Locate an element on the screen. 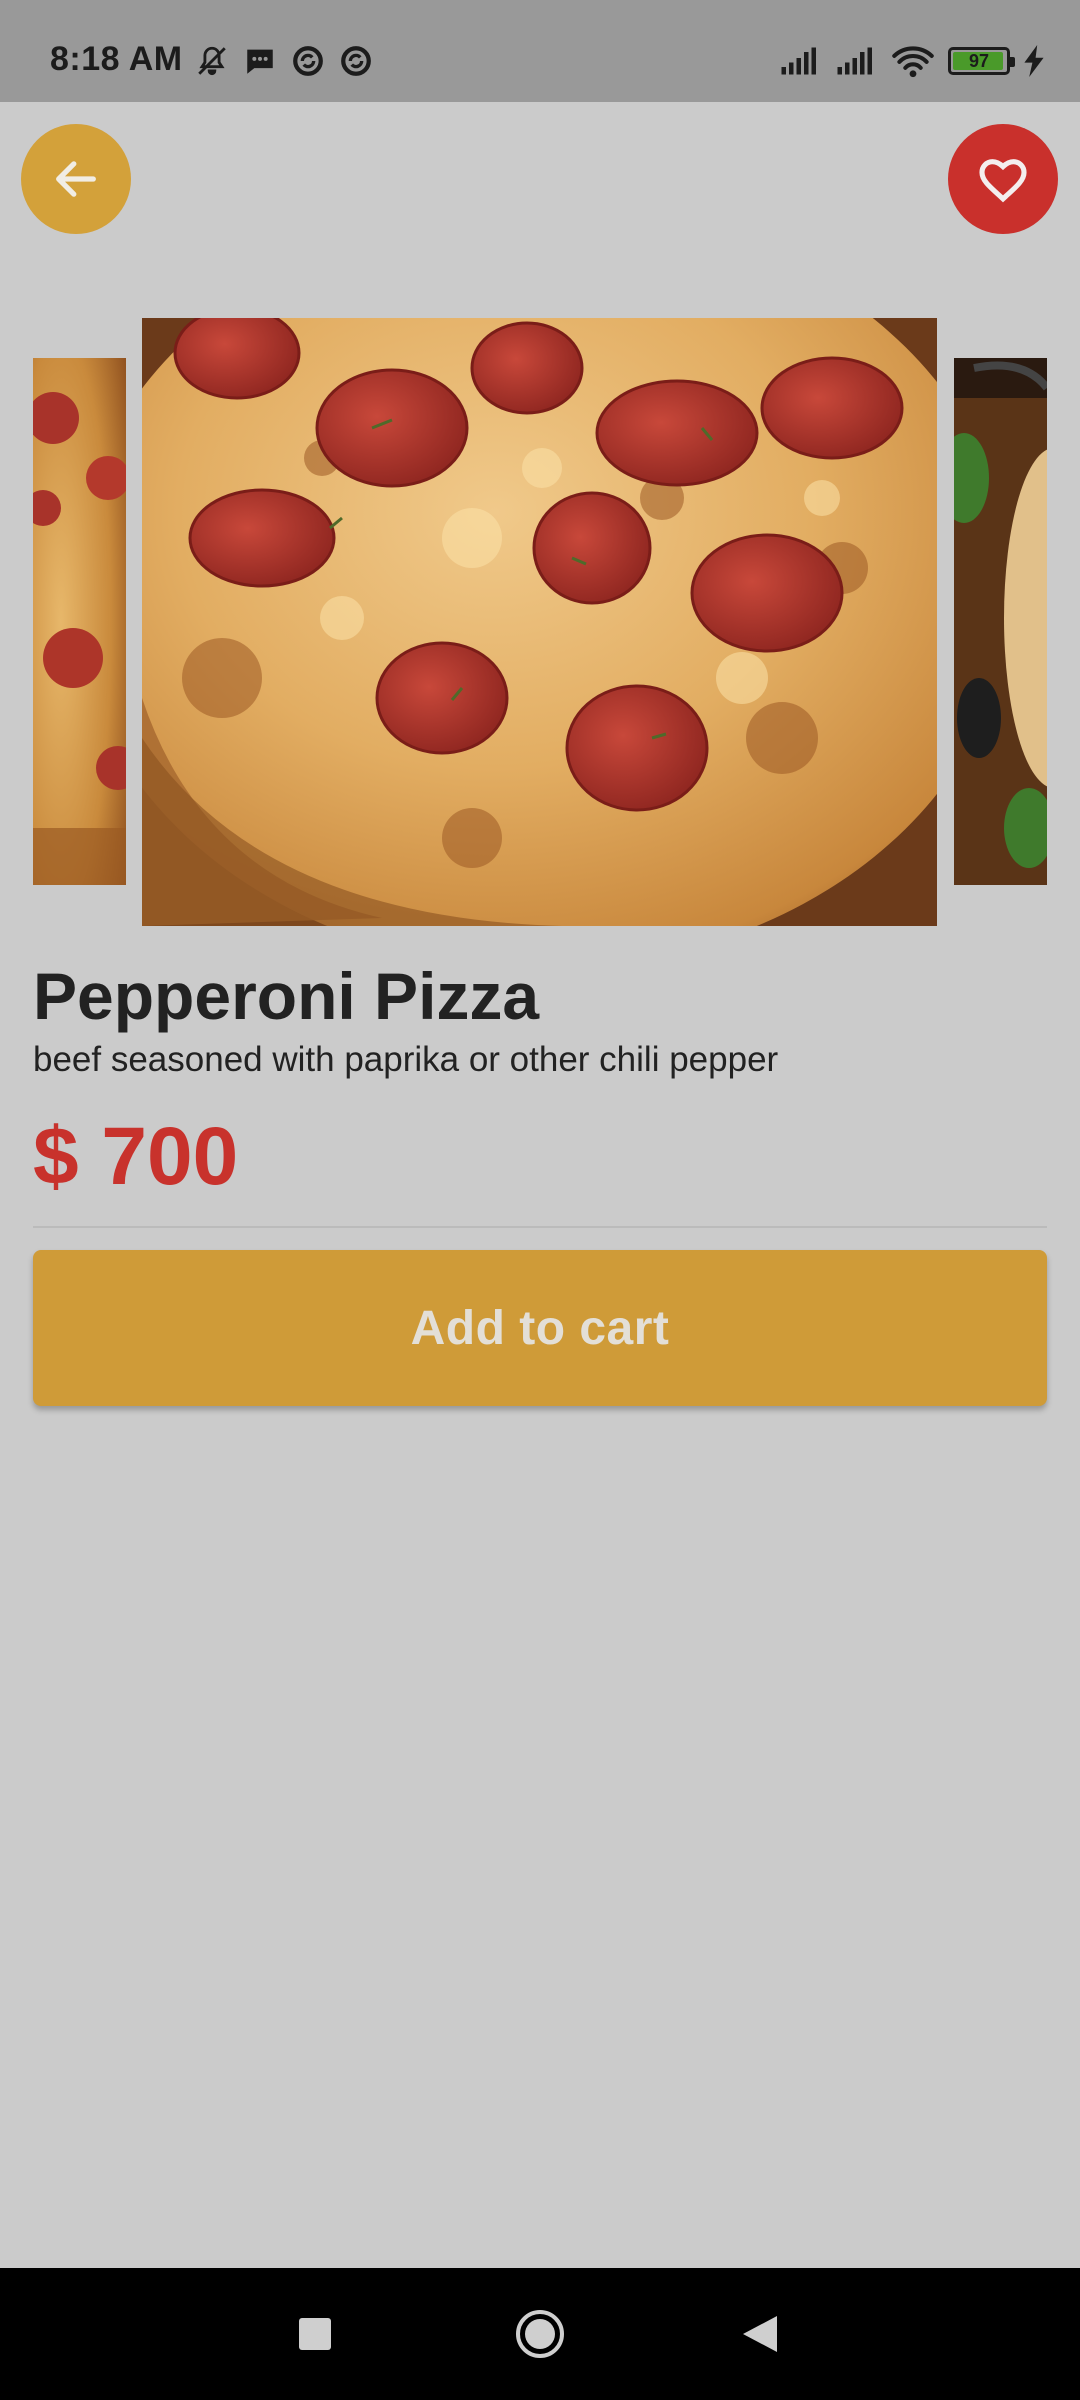 The width and height of the screenshot is (1080, 2400). battery-level: 97 is located at coordinates (979, 60).